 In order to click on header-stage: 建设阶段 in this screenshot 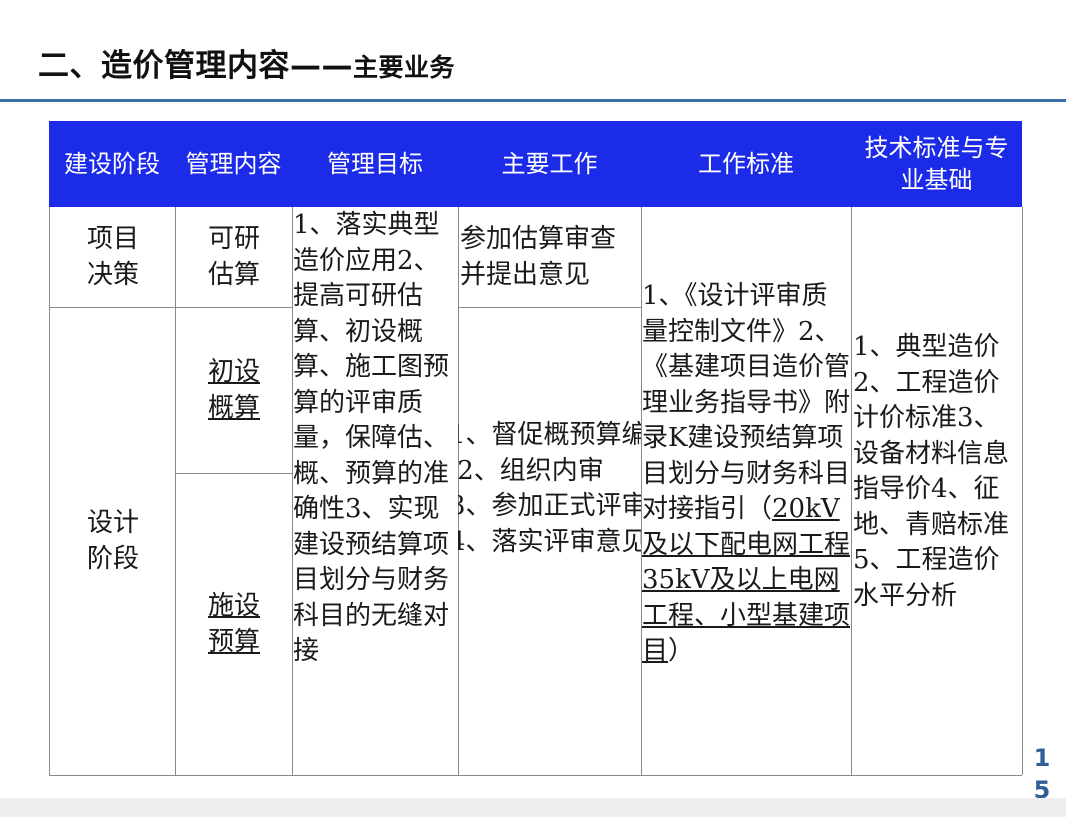, I will do `click(112, 164)`.